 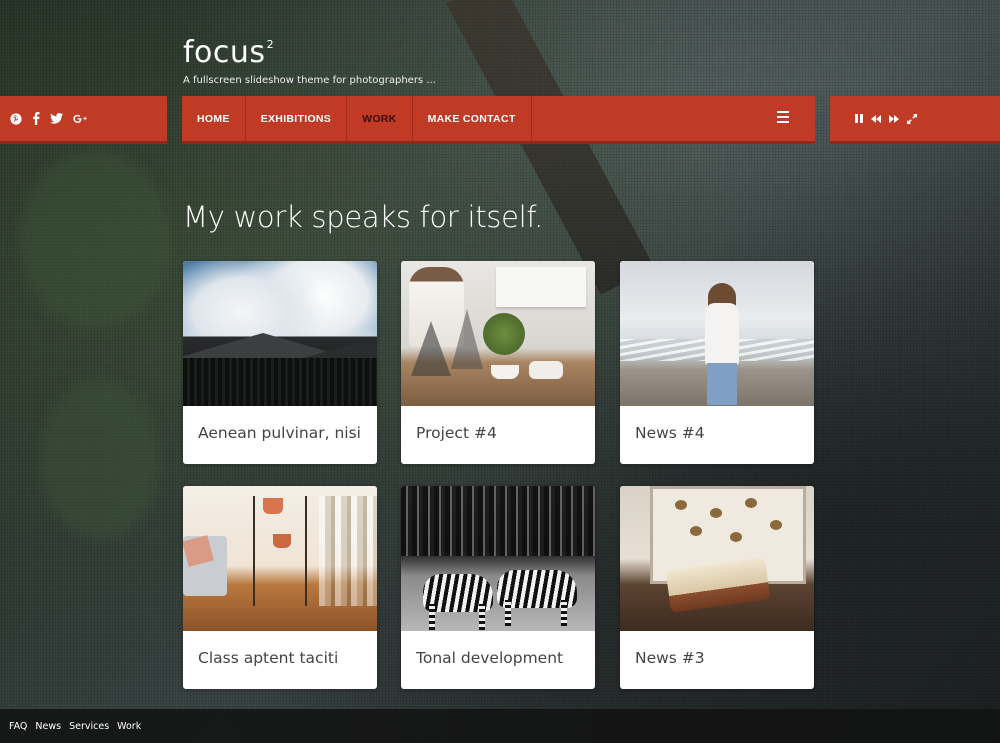 What do you see at coordinates (859, 118) in the screenshot?
I see `pause-icon` at bounding box center [859, 118].